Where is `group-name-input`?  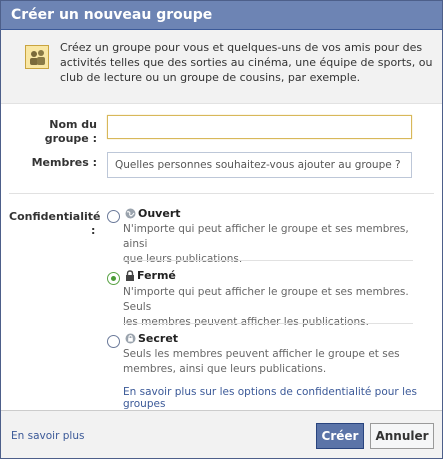 group-name-input is located at coordinates (259, 127).